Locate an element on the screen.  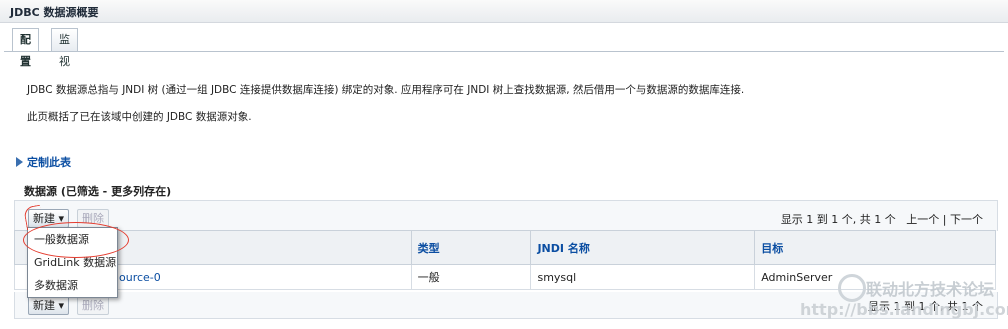
new-button-bottom-label: 新建 is located at coordinates (44, 305).